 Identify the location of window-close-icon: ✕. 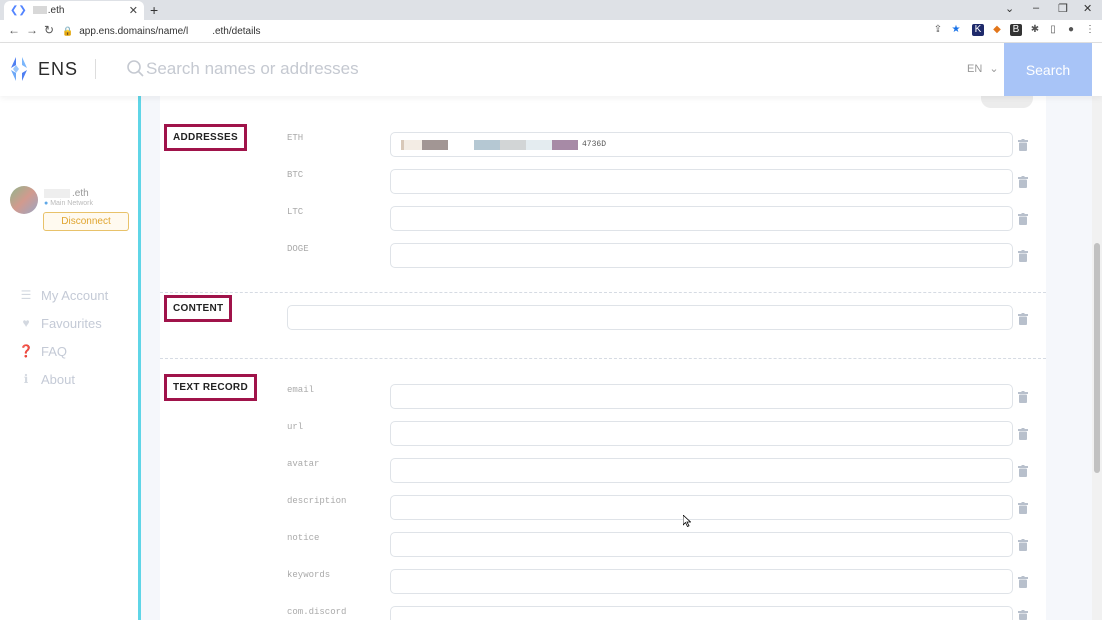
(1087, 8).